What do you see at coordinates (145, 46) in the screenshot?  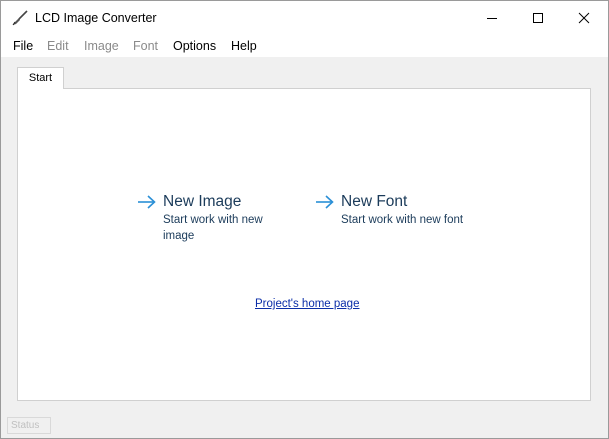 I see `menu-font: Font` at bounding box center [145, 46].